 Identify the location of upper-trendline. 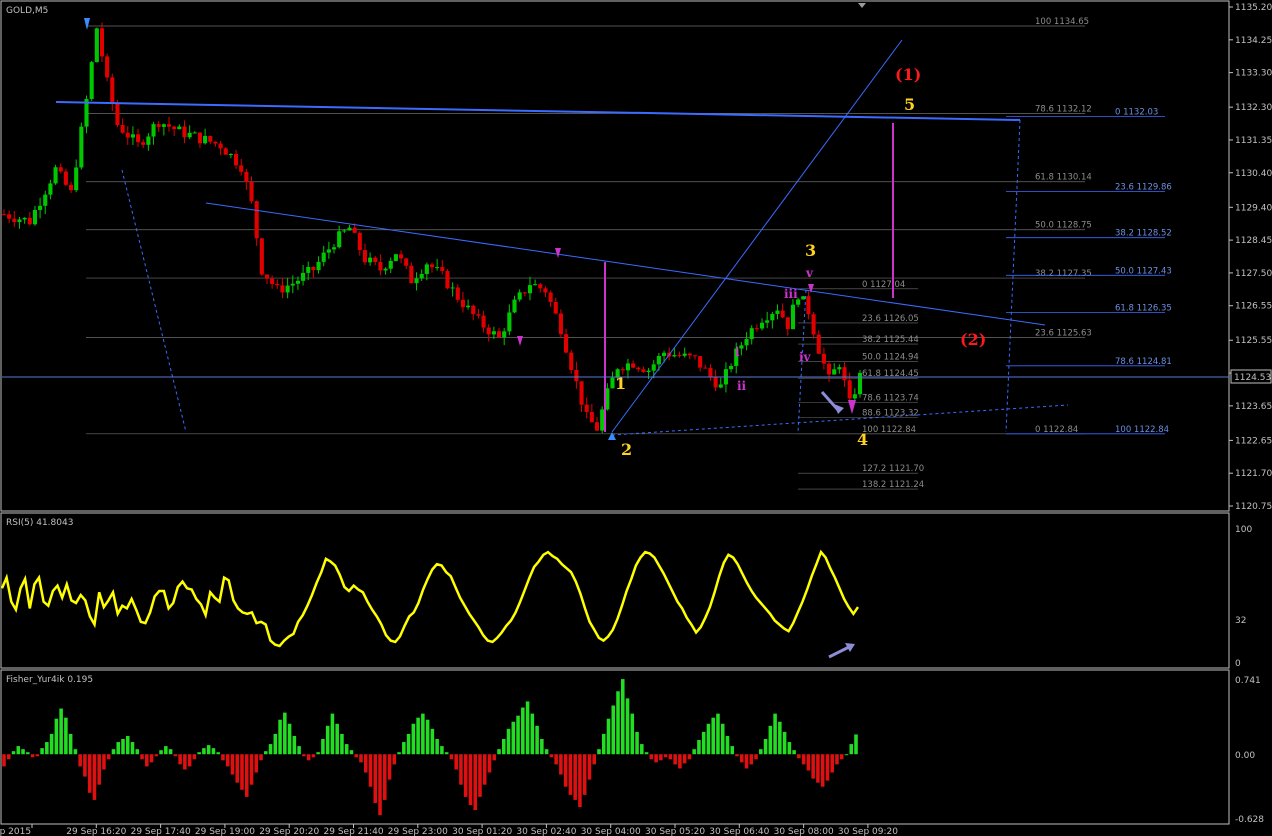
(625, 264).